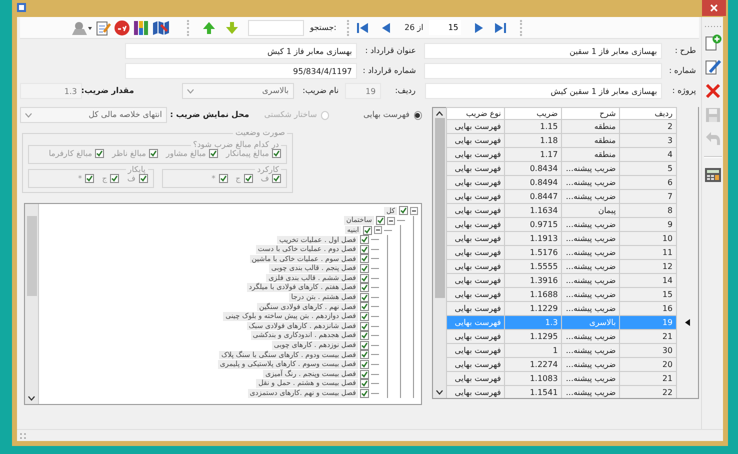 This screenshot has width=738, height=454. What do you see at coordinates (141, 28) in the screenshot?
I see `grid-icon` at bounding box center [141, 28].